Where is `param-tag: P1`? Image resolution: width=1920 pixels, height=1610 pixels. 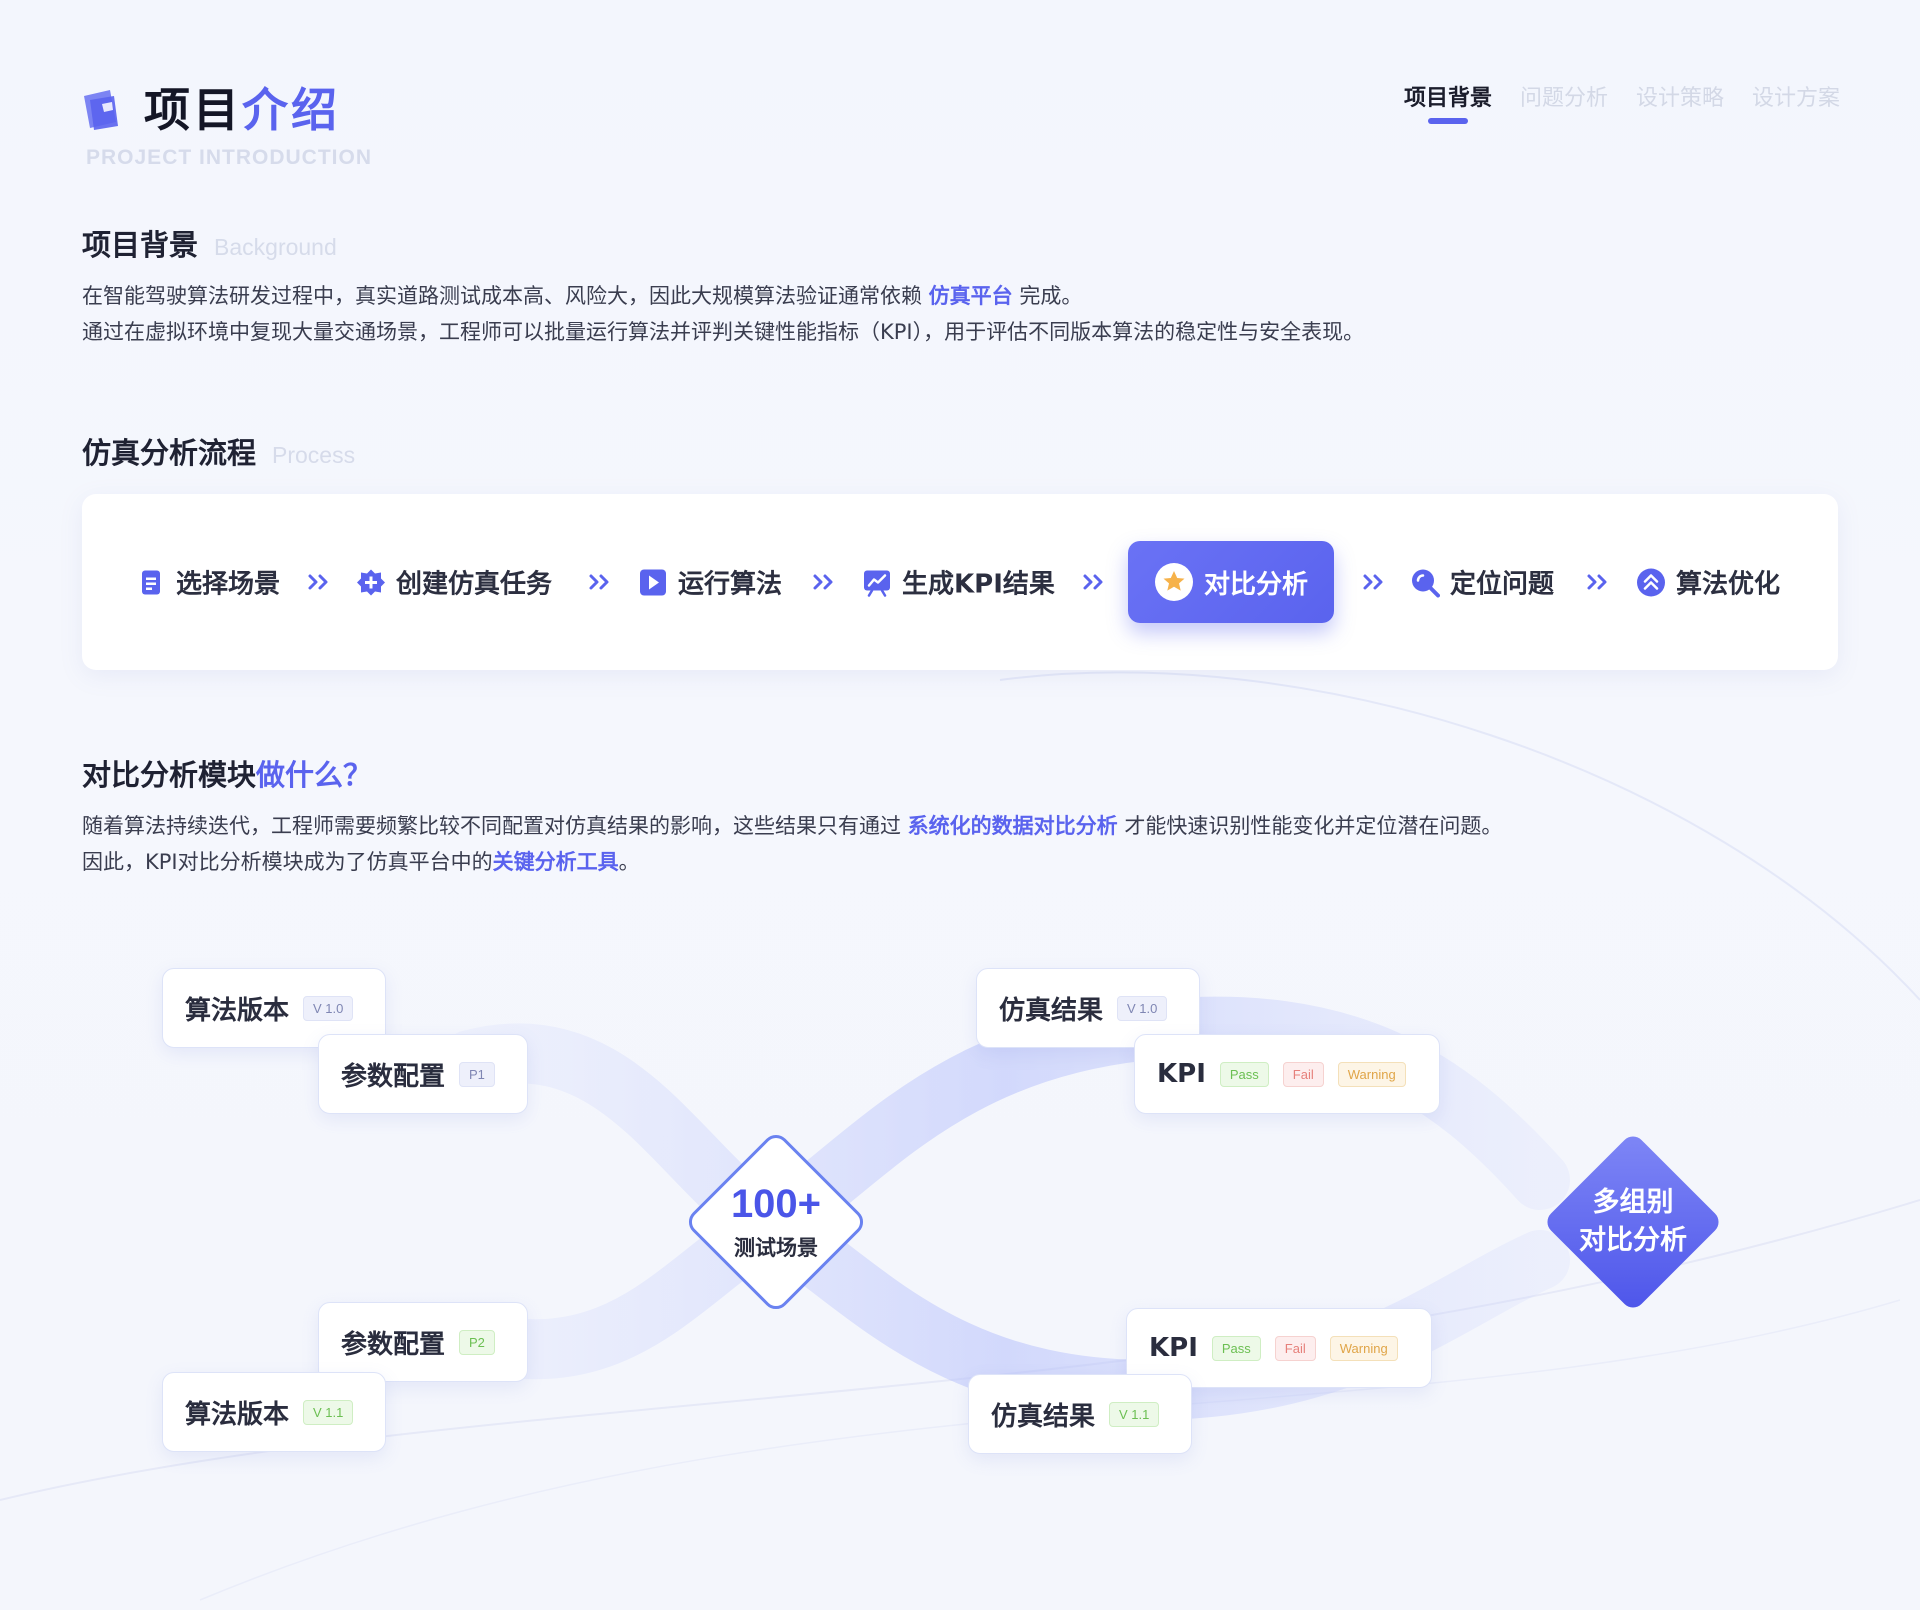 param-tag: P1 is located at coordinates (477, 1074).